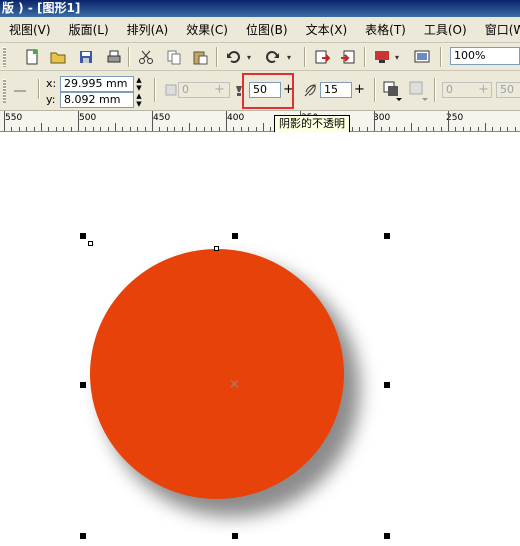 The width and height of the screenshot is (520, 546). I want to click on standard-toolbar: ▾ ▾ ▾, so click(260, 57).